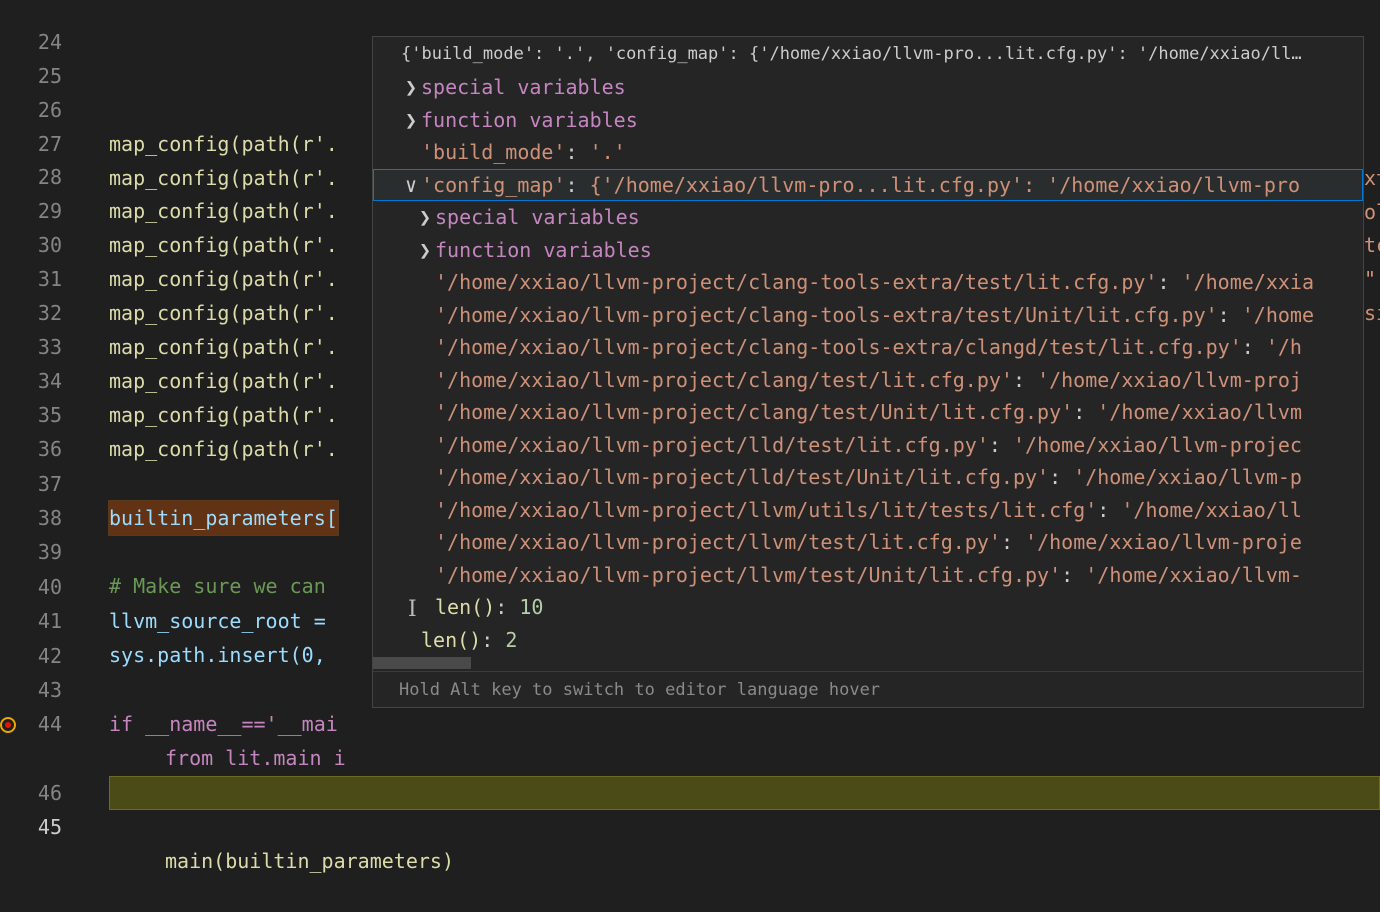 The width and height of the screenshot is (1380, 912). Describe the element at coordinates (690, 27) in the screenshot. I see `editor-line: 24` at that location.